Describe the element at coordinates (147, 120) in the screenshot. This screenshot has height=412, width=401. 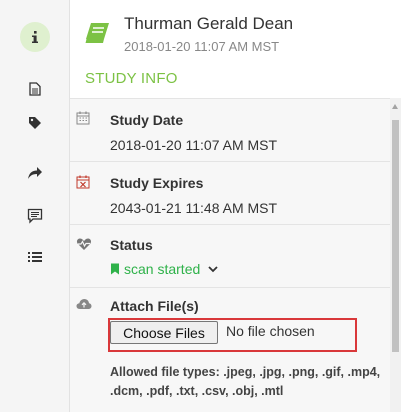
I see `study-date-label: Study Date` at that location.